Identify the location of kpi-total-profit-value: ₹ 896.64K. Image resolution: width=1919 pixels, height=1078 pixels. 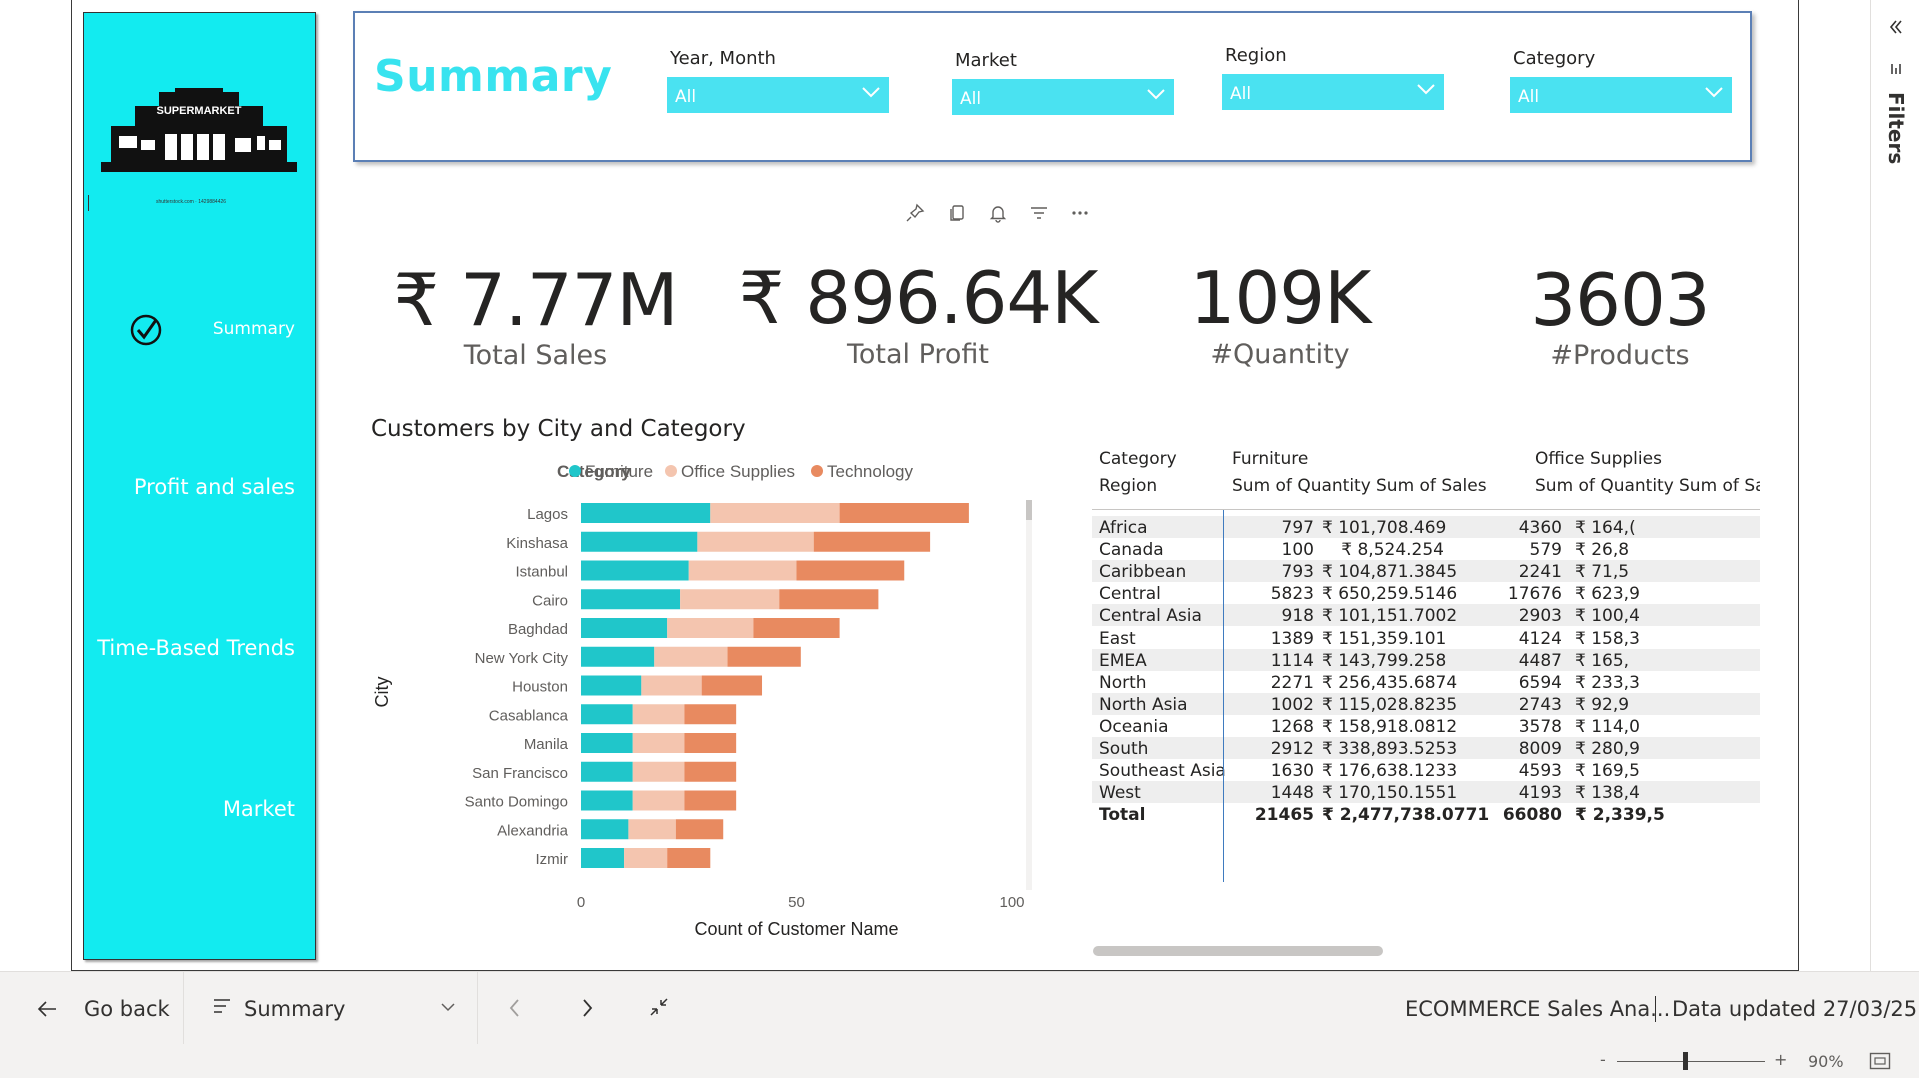
(918, 298).